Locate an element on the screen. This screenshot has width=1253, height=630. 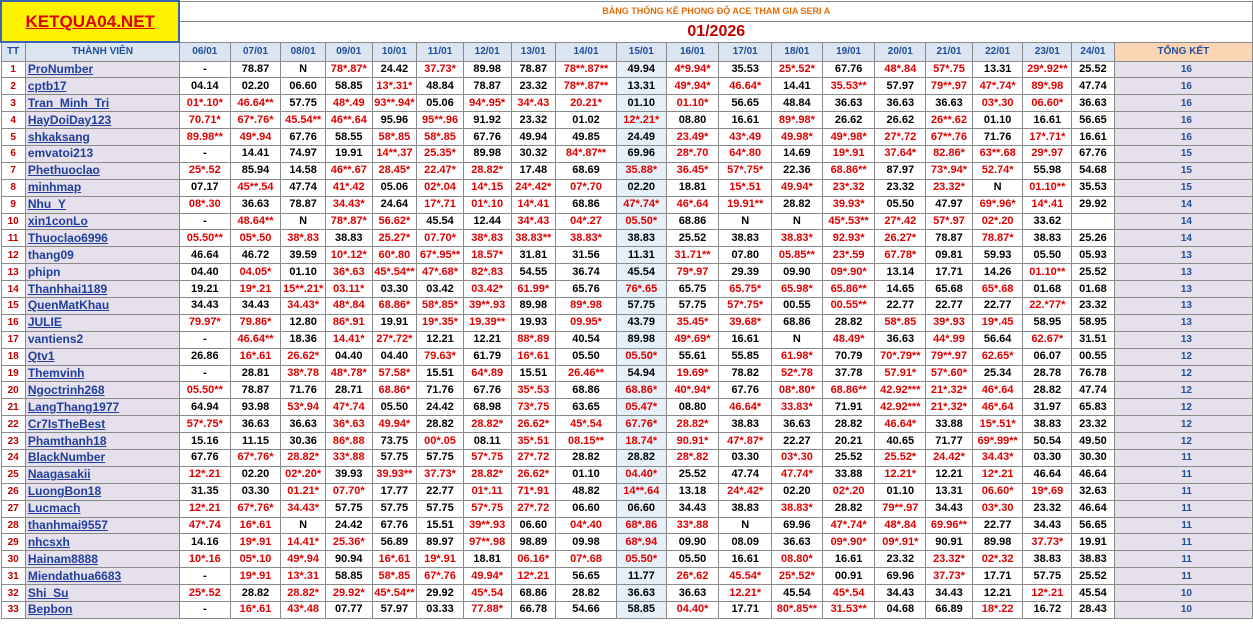
member-name-link: cptb17 is located at coordinates (102, 86).